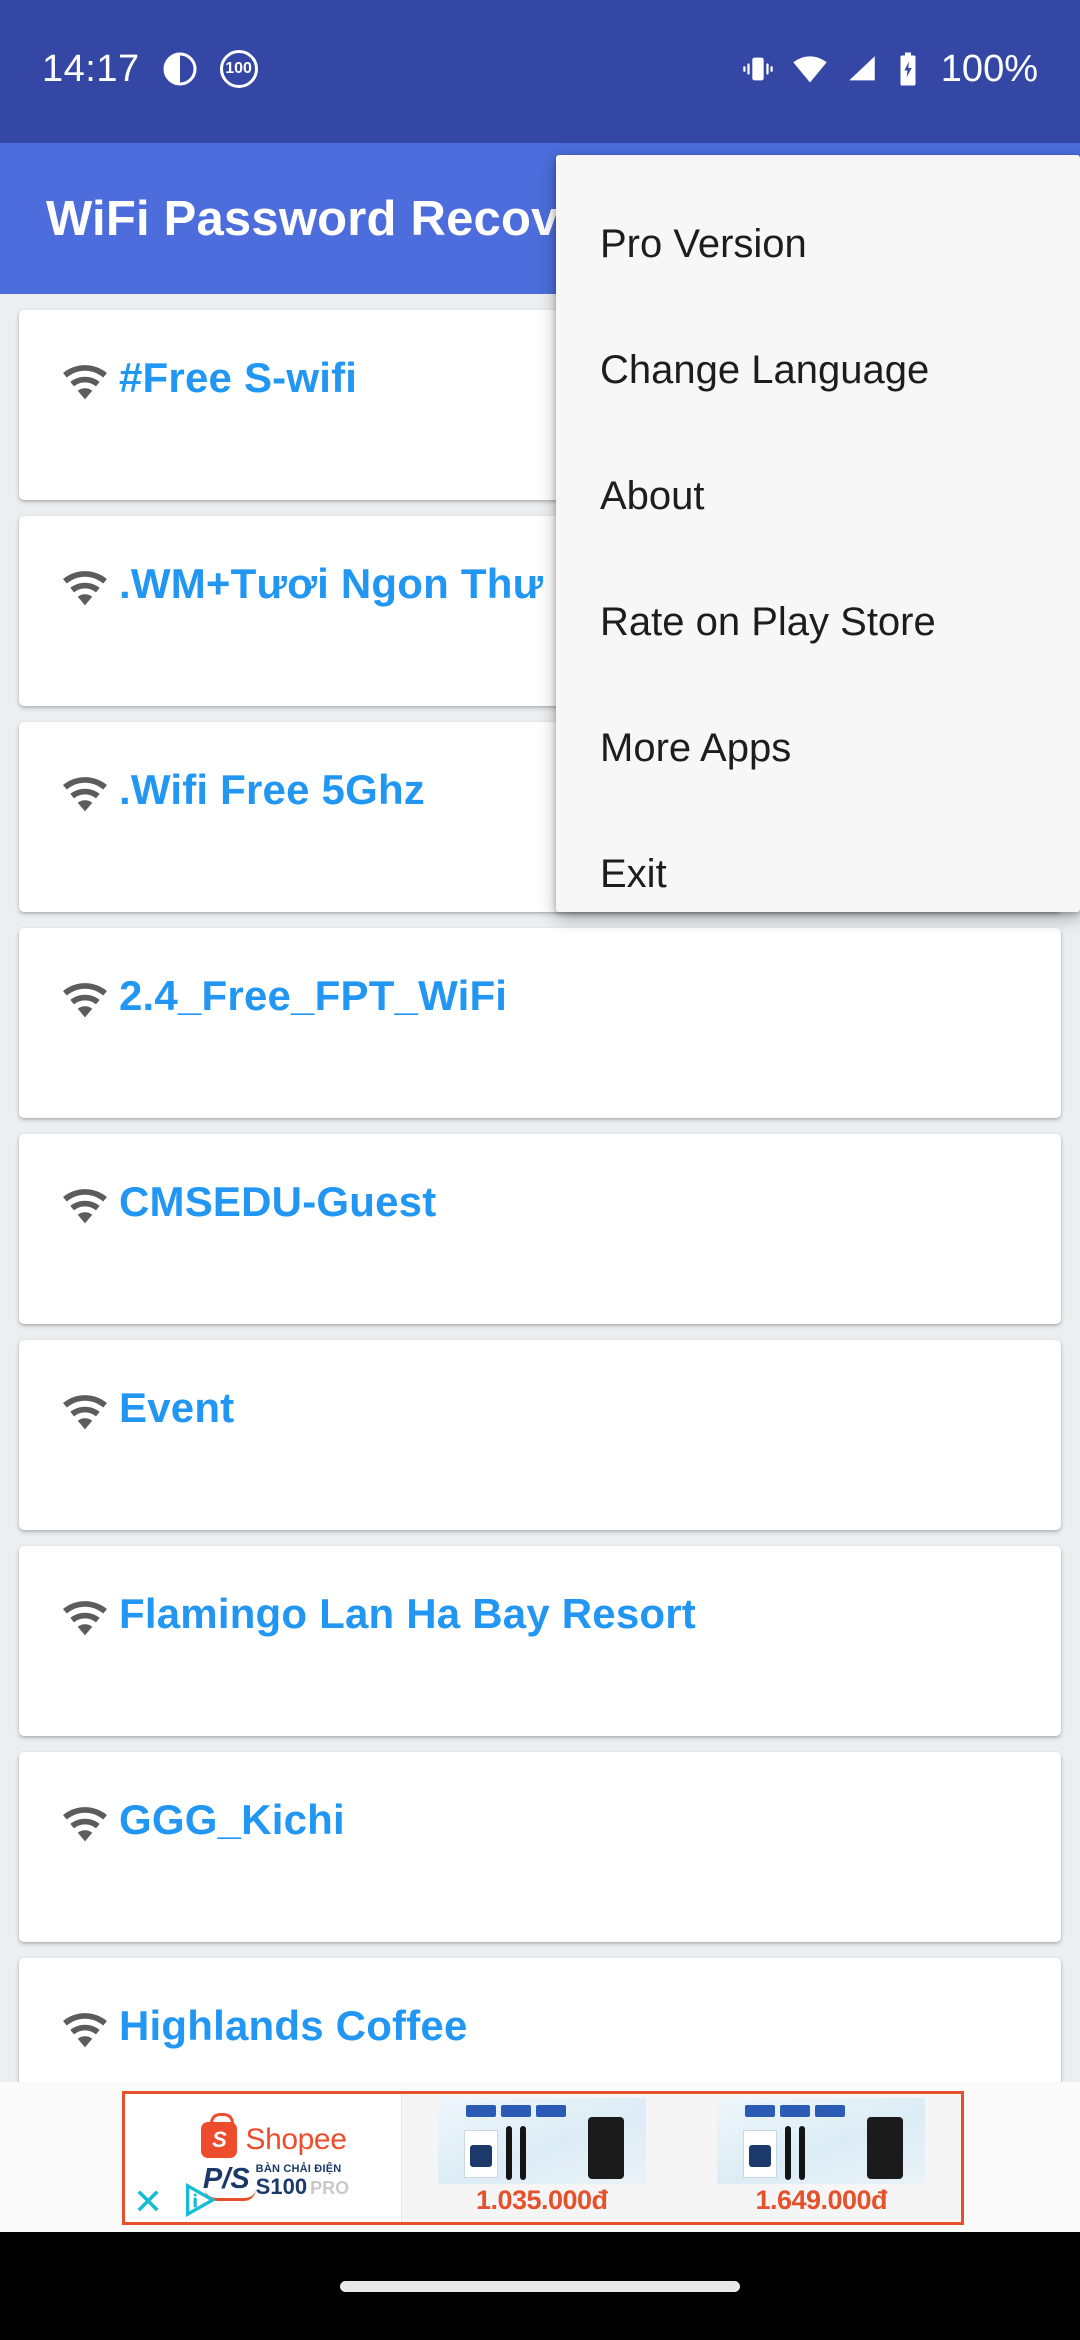 The width and height of the screenshot is (1080, 2340). Describe the element at coordinates (281, 2186) in the screenshot. I see `ad-product-line2: S100` at that location.